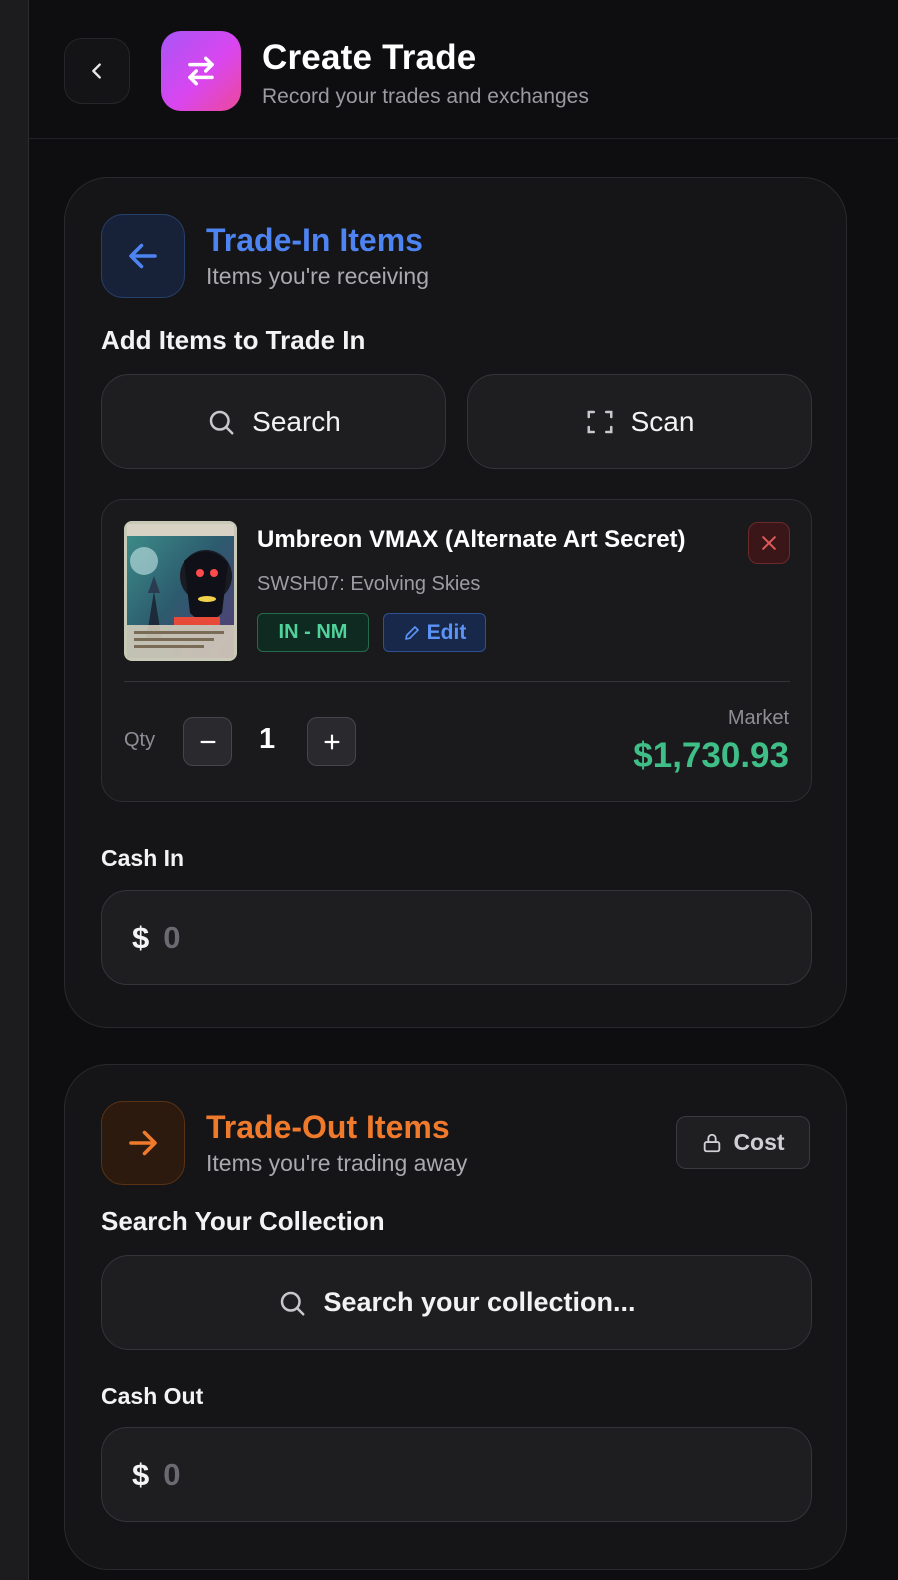 The height and width of the screenshot is (1580, 898). I want to click on card-thumbnail, so click(180, 591).